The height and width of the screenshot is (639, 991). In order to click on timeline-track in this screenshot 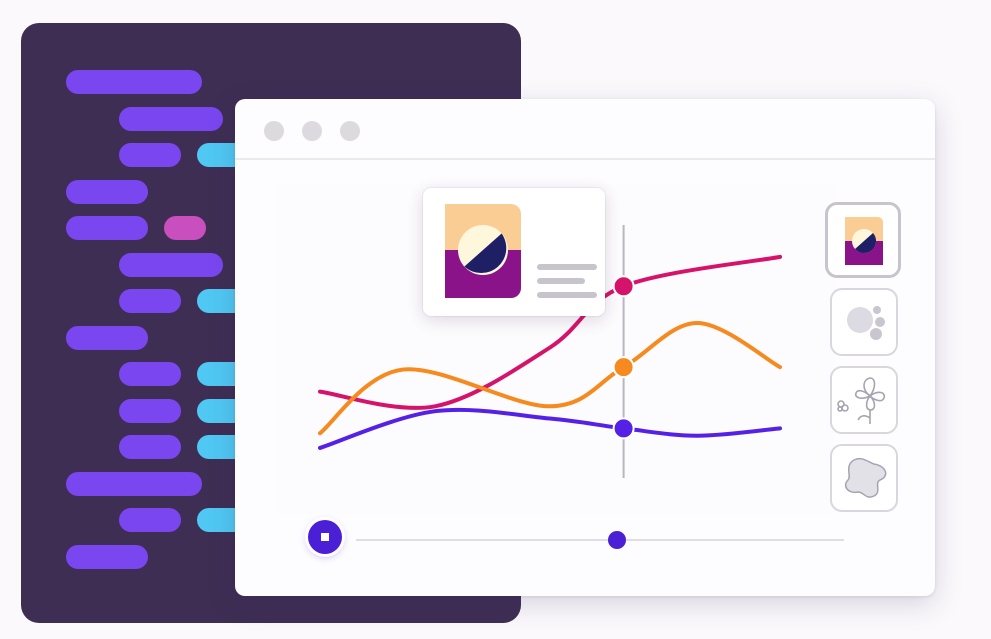, I will do `click(600, 540)`.